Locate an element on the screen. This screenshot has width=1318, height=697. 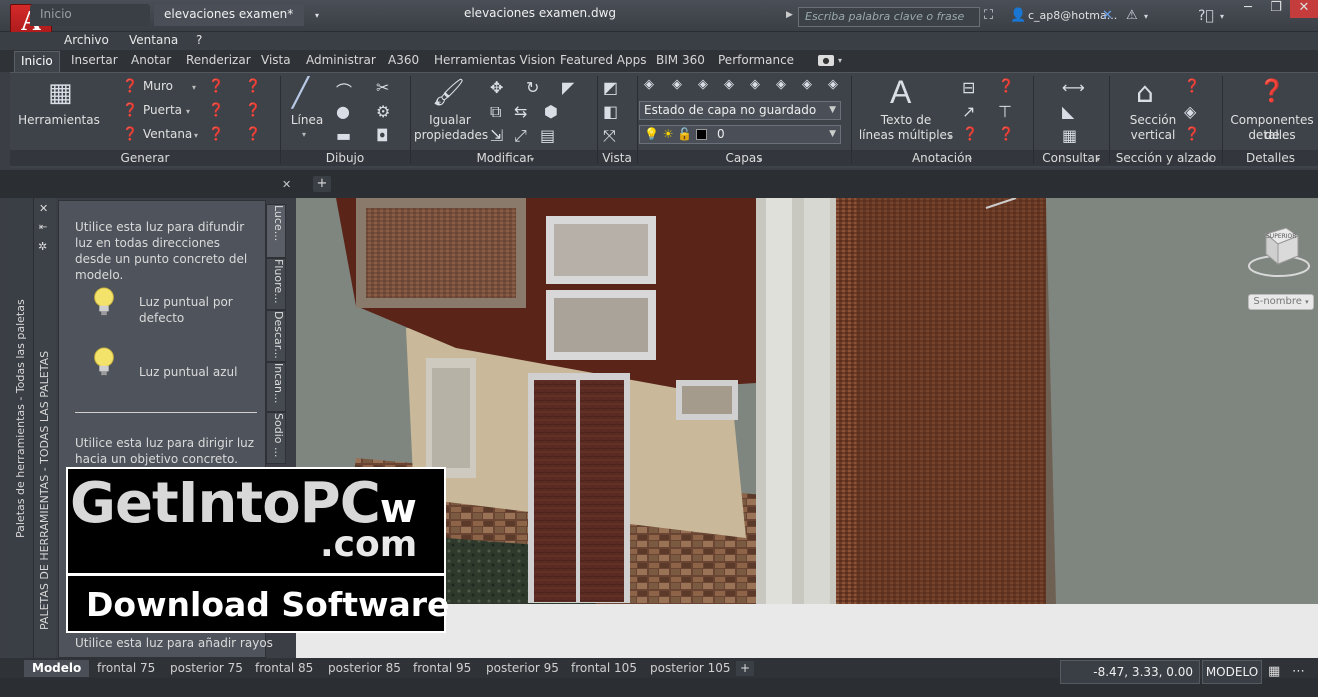
exchange-apps-icon: ✕ is located at coordinates (1107, 15).